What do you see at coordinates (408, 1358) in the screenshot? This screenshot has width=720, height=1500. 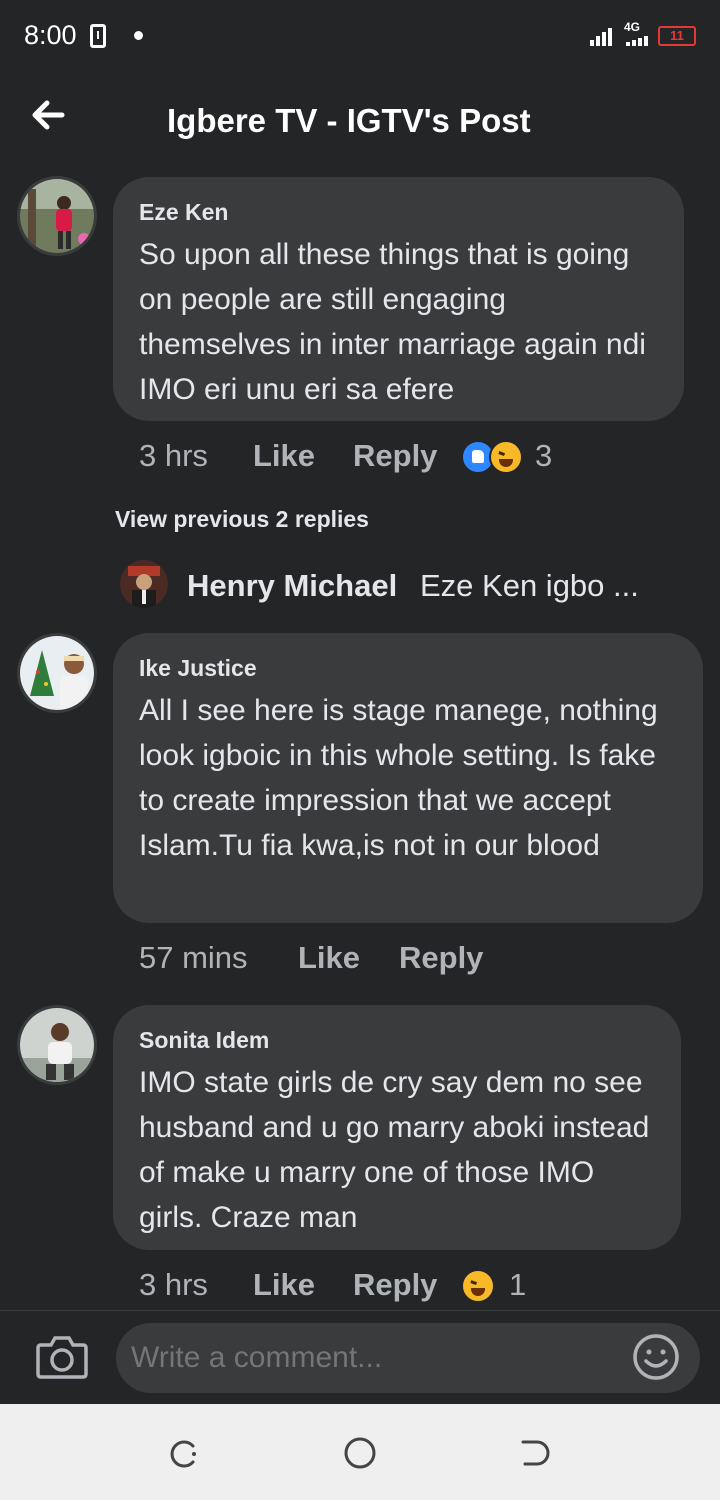 I see `comment-input` at bounding box center [408, 1358].